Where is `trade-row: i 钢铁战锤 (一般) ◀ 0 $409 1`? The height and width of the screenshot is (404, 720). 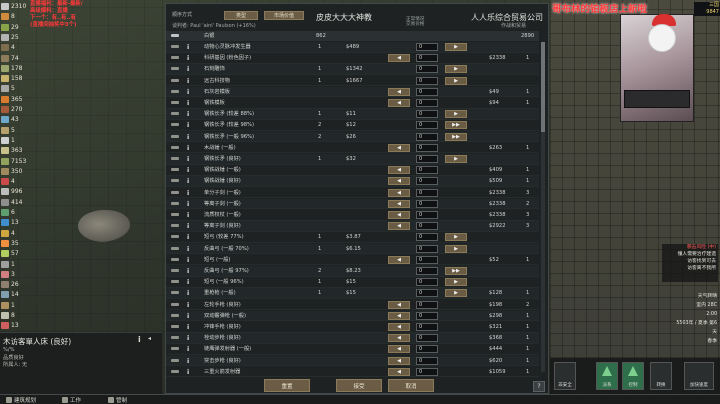 trade-row: i 钢铁战锤 (一般) ◀ 0 $409 1 is located at coordinates (352, 170).